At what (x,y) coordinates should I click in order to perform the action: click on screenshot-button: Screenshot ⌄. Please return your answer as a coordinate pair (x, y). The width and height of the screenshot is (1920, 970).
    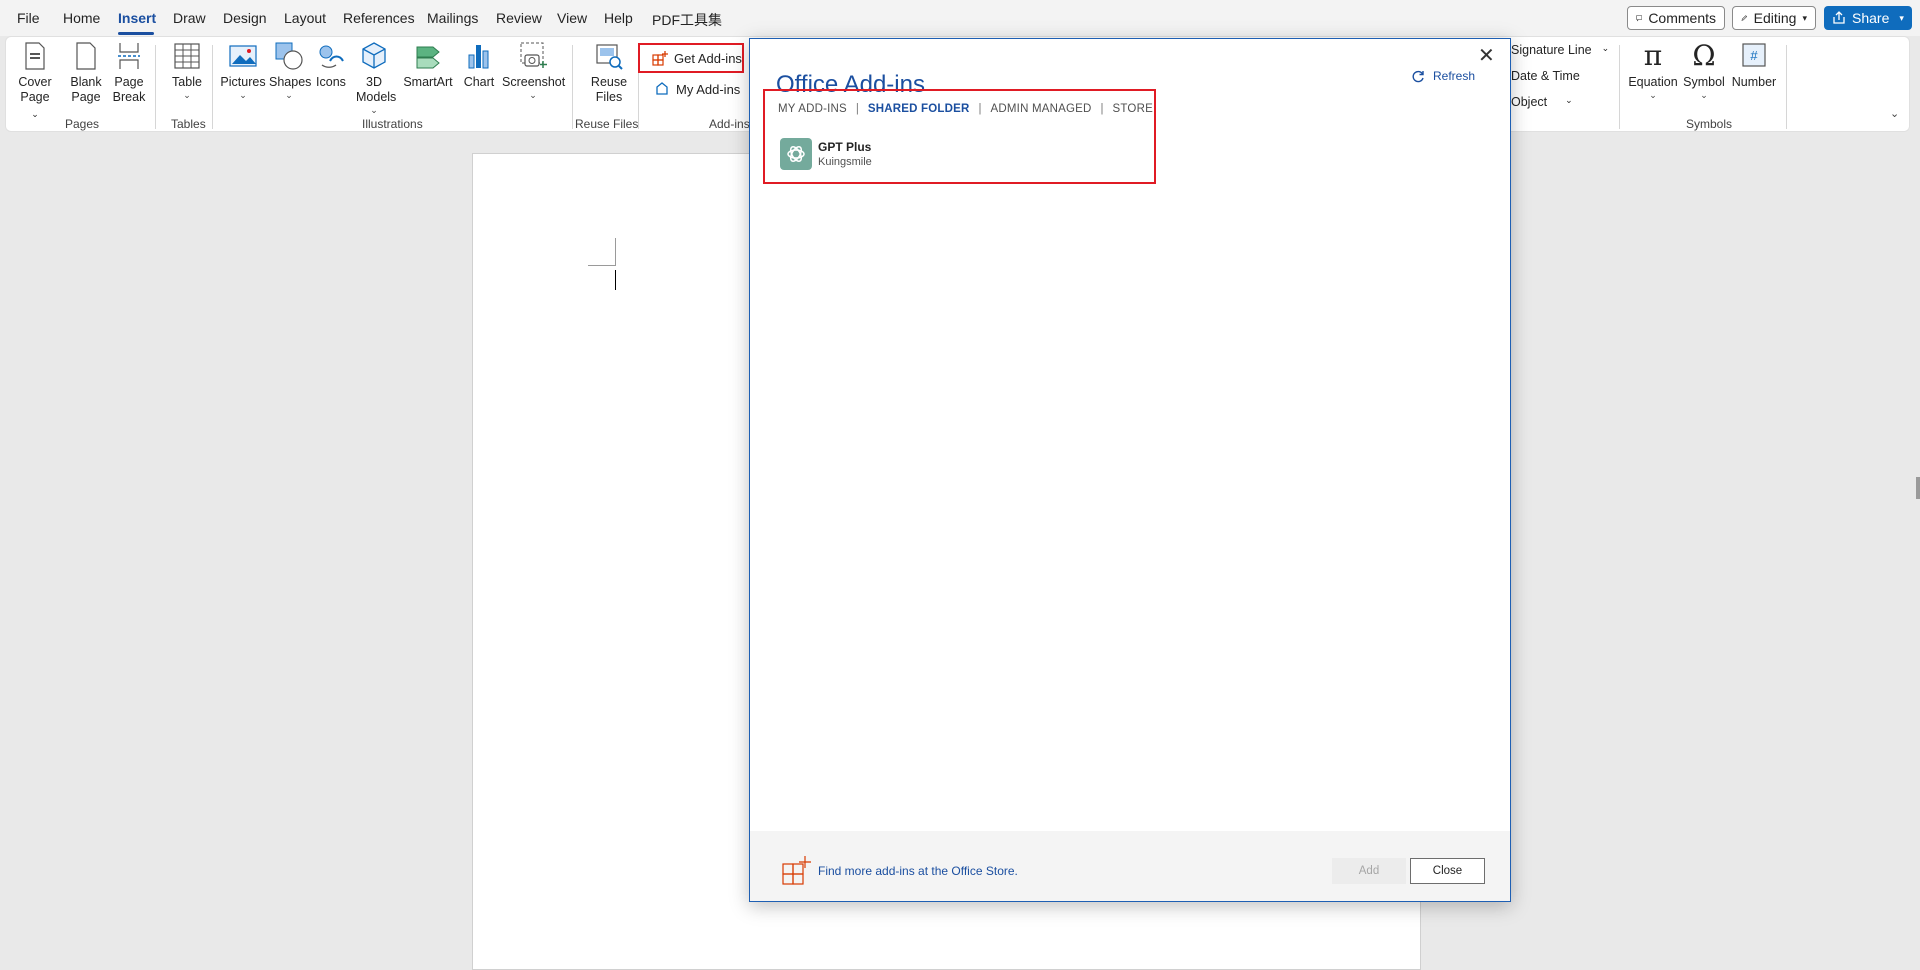
    Looking at the image, I should click on (534, 70).